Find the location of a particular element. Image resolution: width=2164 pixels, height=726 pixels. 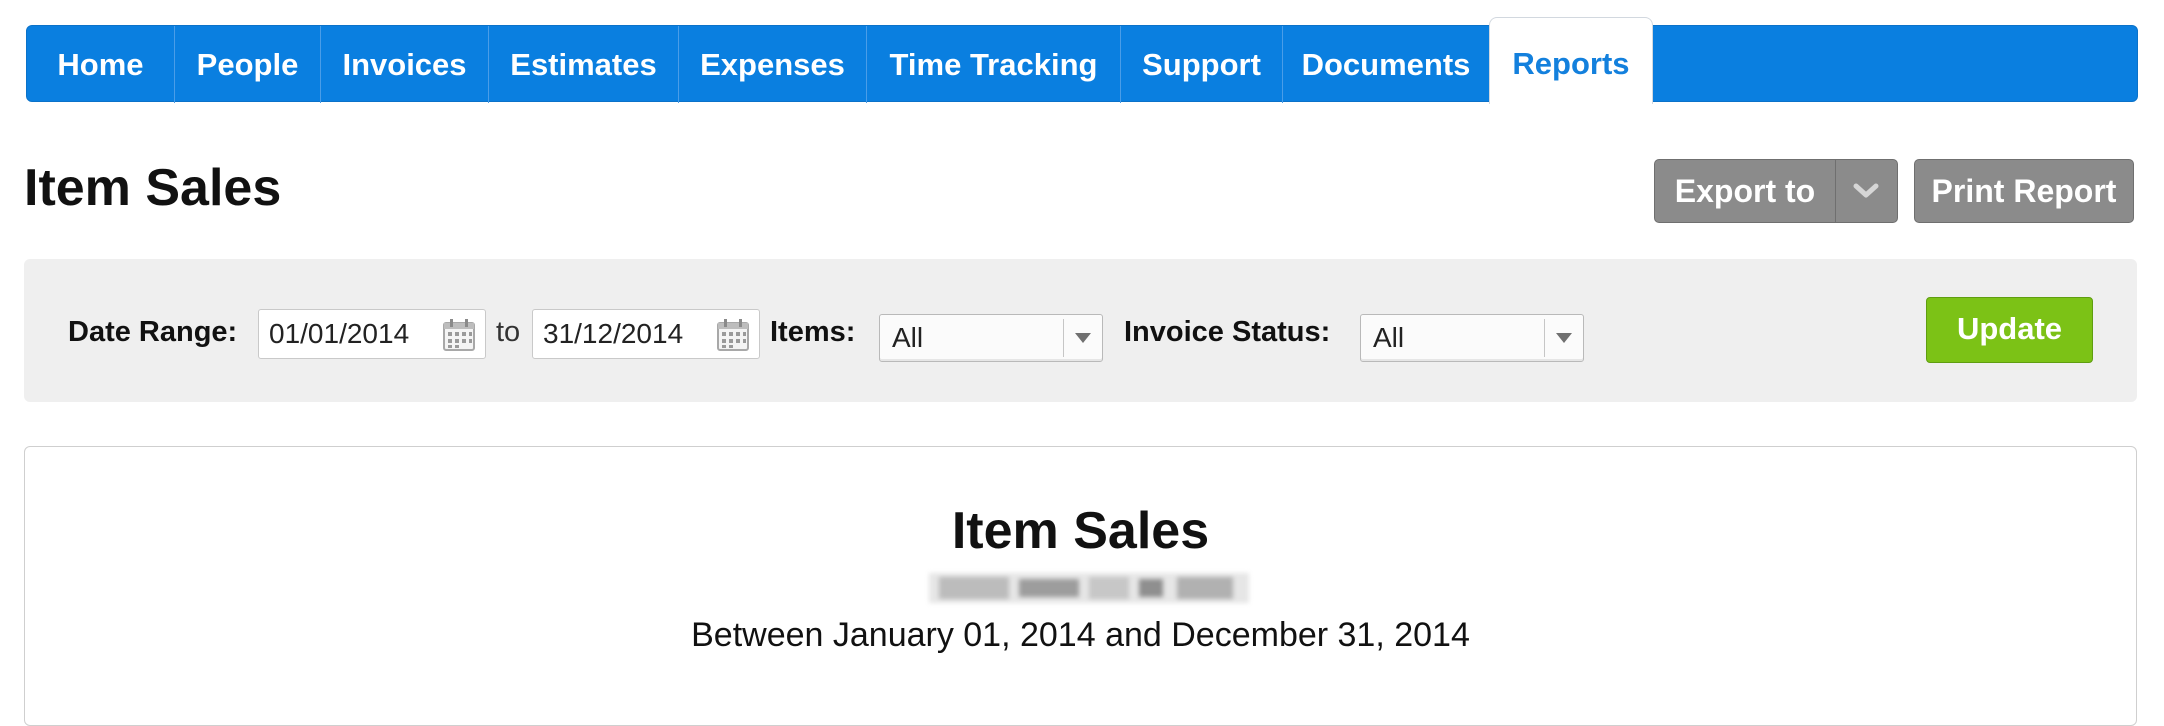

export-dropdown-button: Export to is located at coordinates (1776, 191).